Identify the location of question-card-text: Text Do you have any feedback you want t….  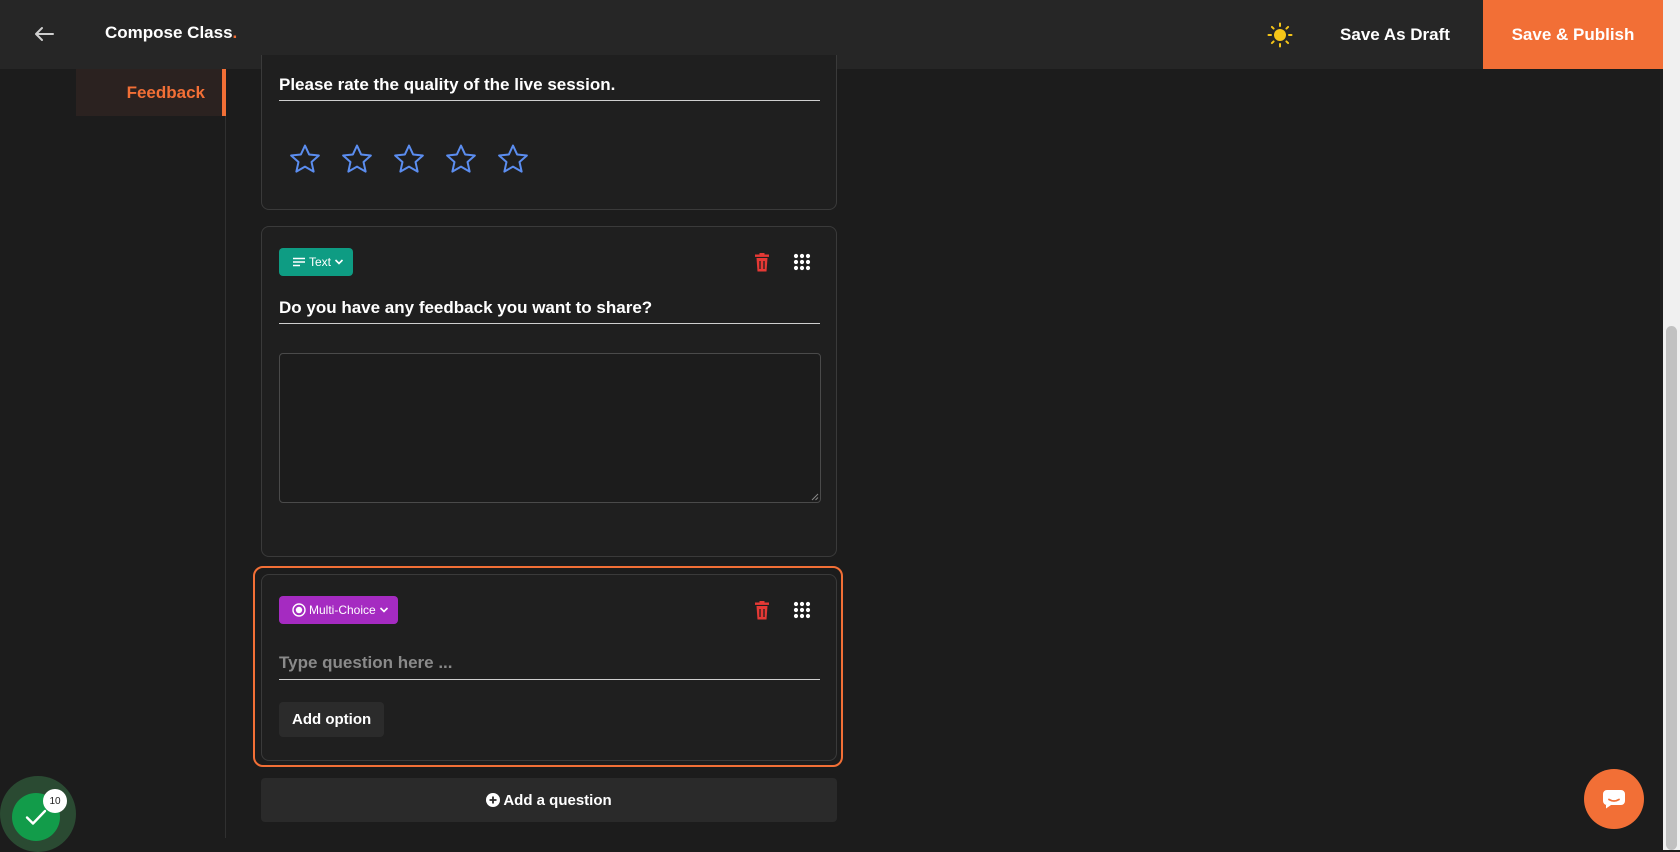
(549, 391).